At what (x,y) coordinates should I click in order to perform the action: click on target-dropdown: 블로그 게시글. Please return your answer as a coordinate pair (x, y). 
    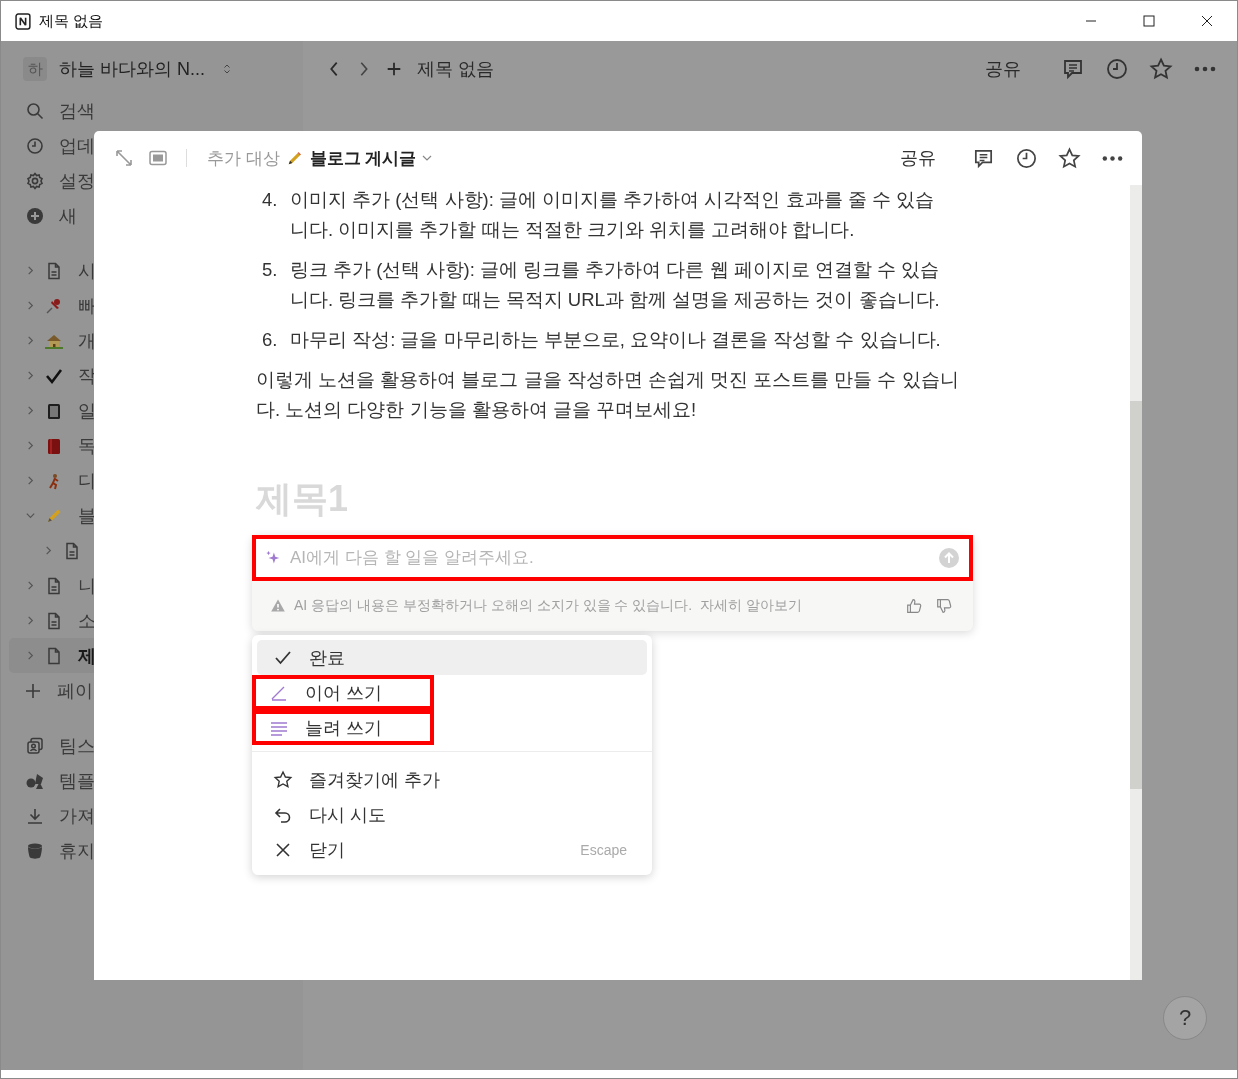
    Looking at the image, I should click on (363, 158).